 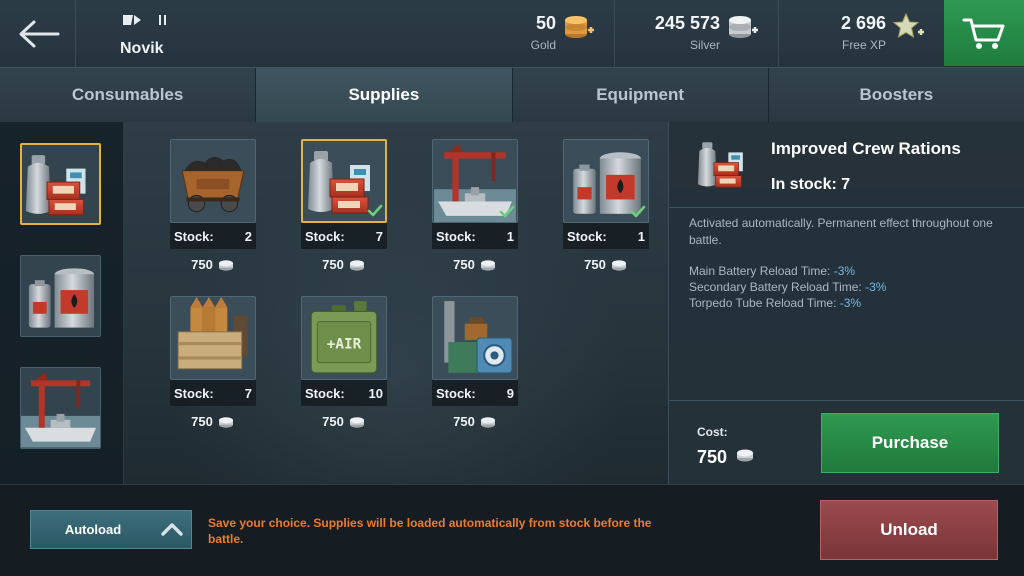 I want to click on supply-card-coal: Stock: 2 750, so click(x=213, y=205).